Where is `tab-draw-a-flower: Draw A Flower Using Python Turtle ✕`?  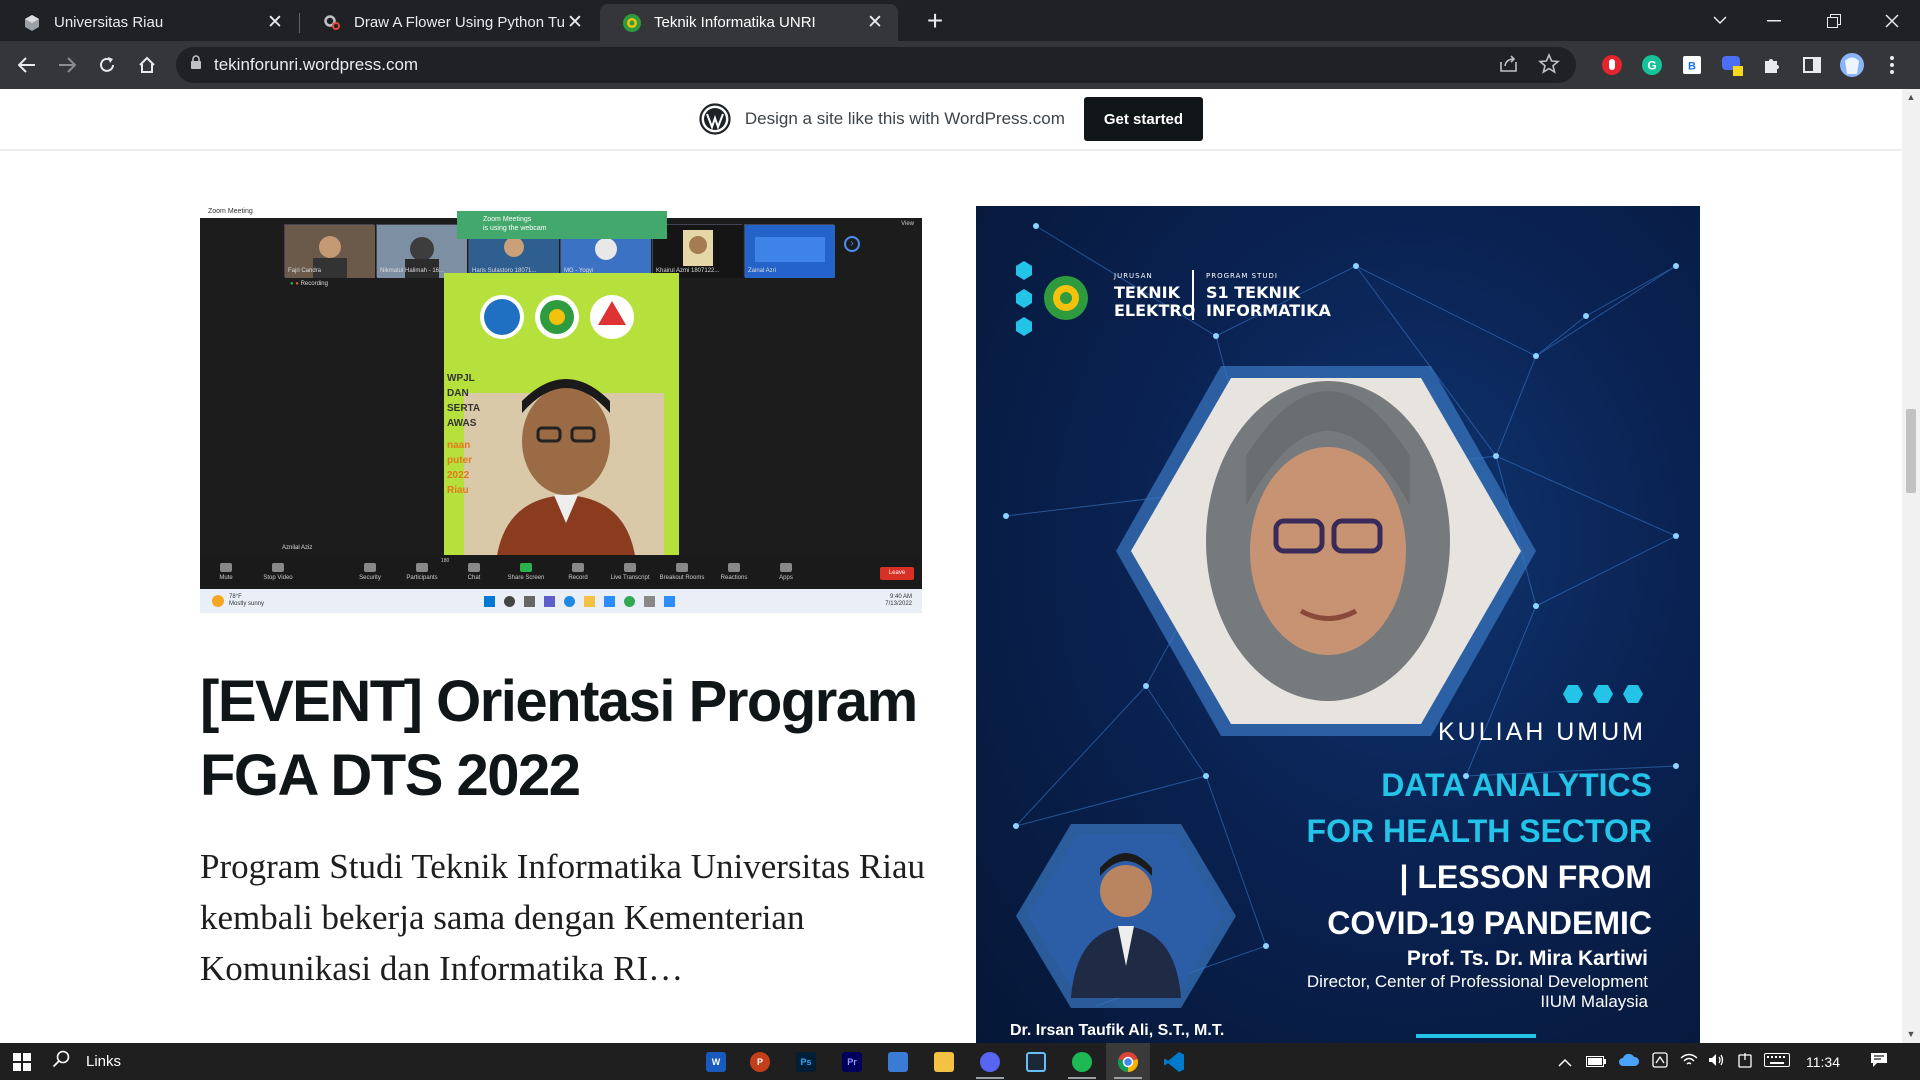
tab-draw-a-flower: Draw A Flower Using Python Turtle ✕ is located at coordinates (449, 22).